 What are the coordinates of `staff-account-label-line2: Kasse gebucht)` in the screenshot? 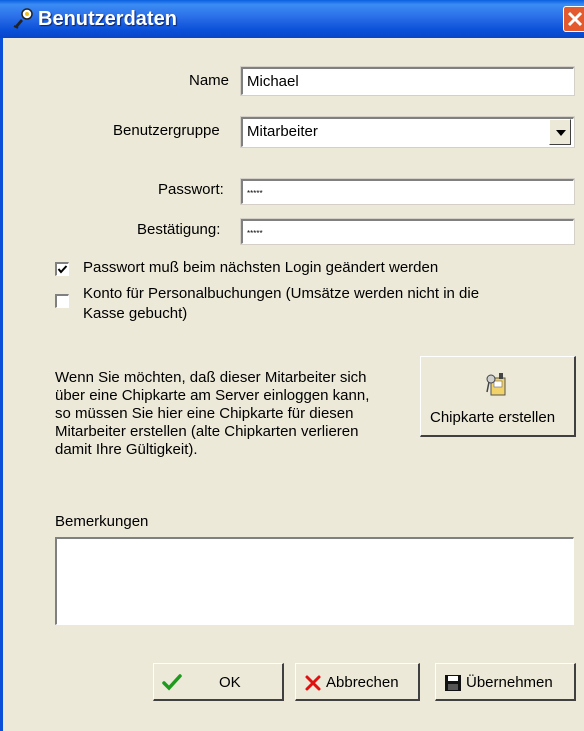 It's located at (135, 313).